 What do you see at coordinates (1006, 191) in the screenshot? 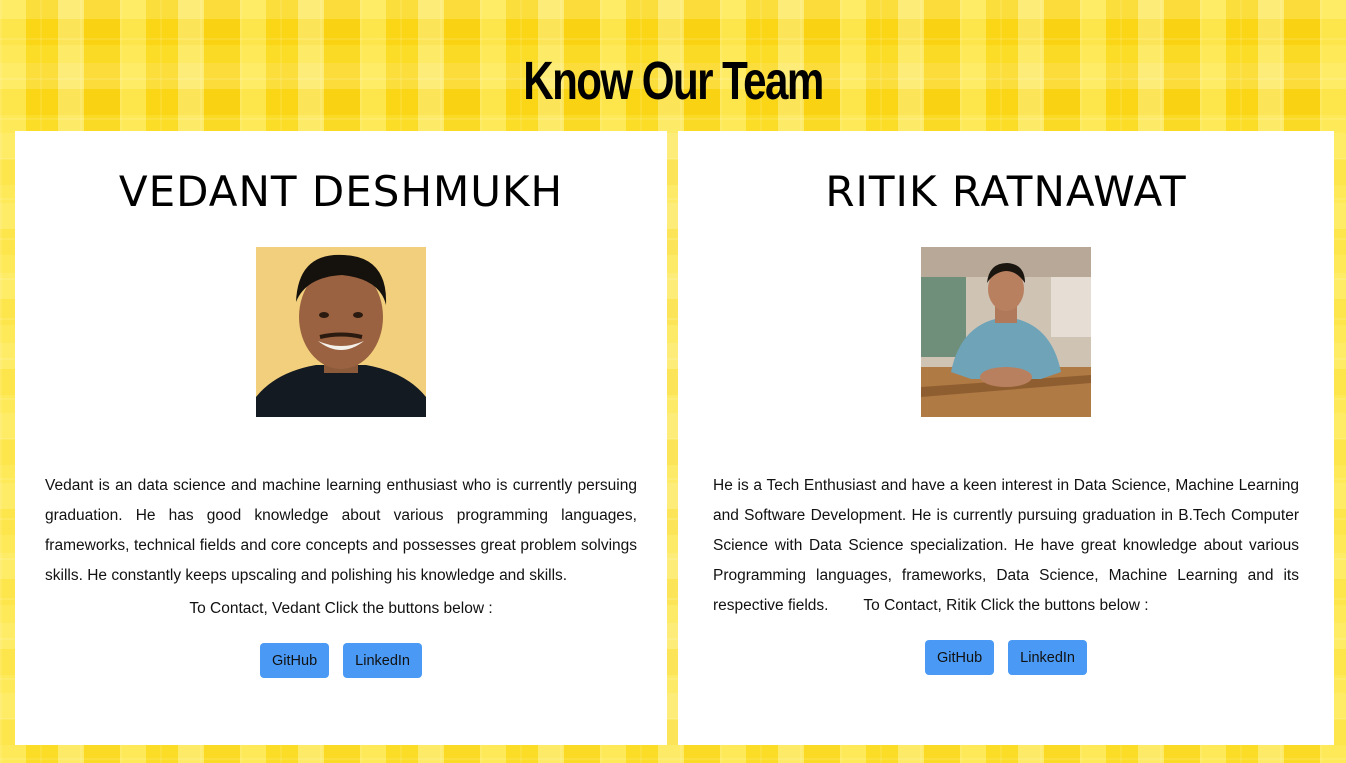
I see `member-name: RITIK RATNAWAT` at bounding box center [1006, 191].